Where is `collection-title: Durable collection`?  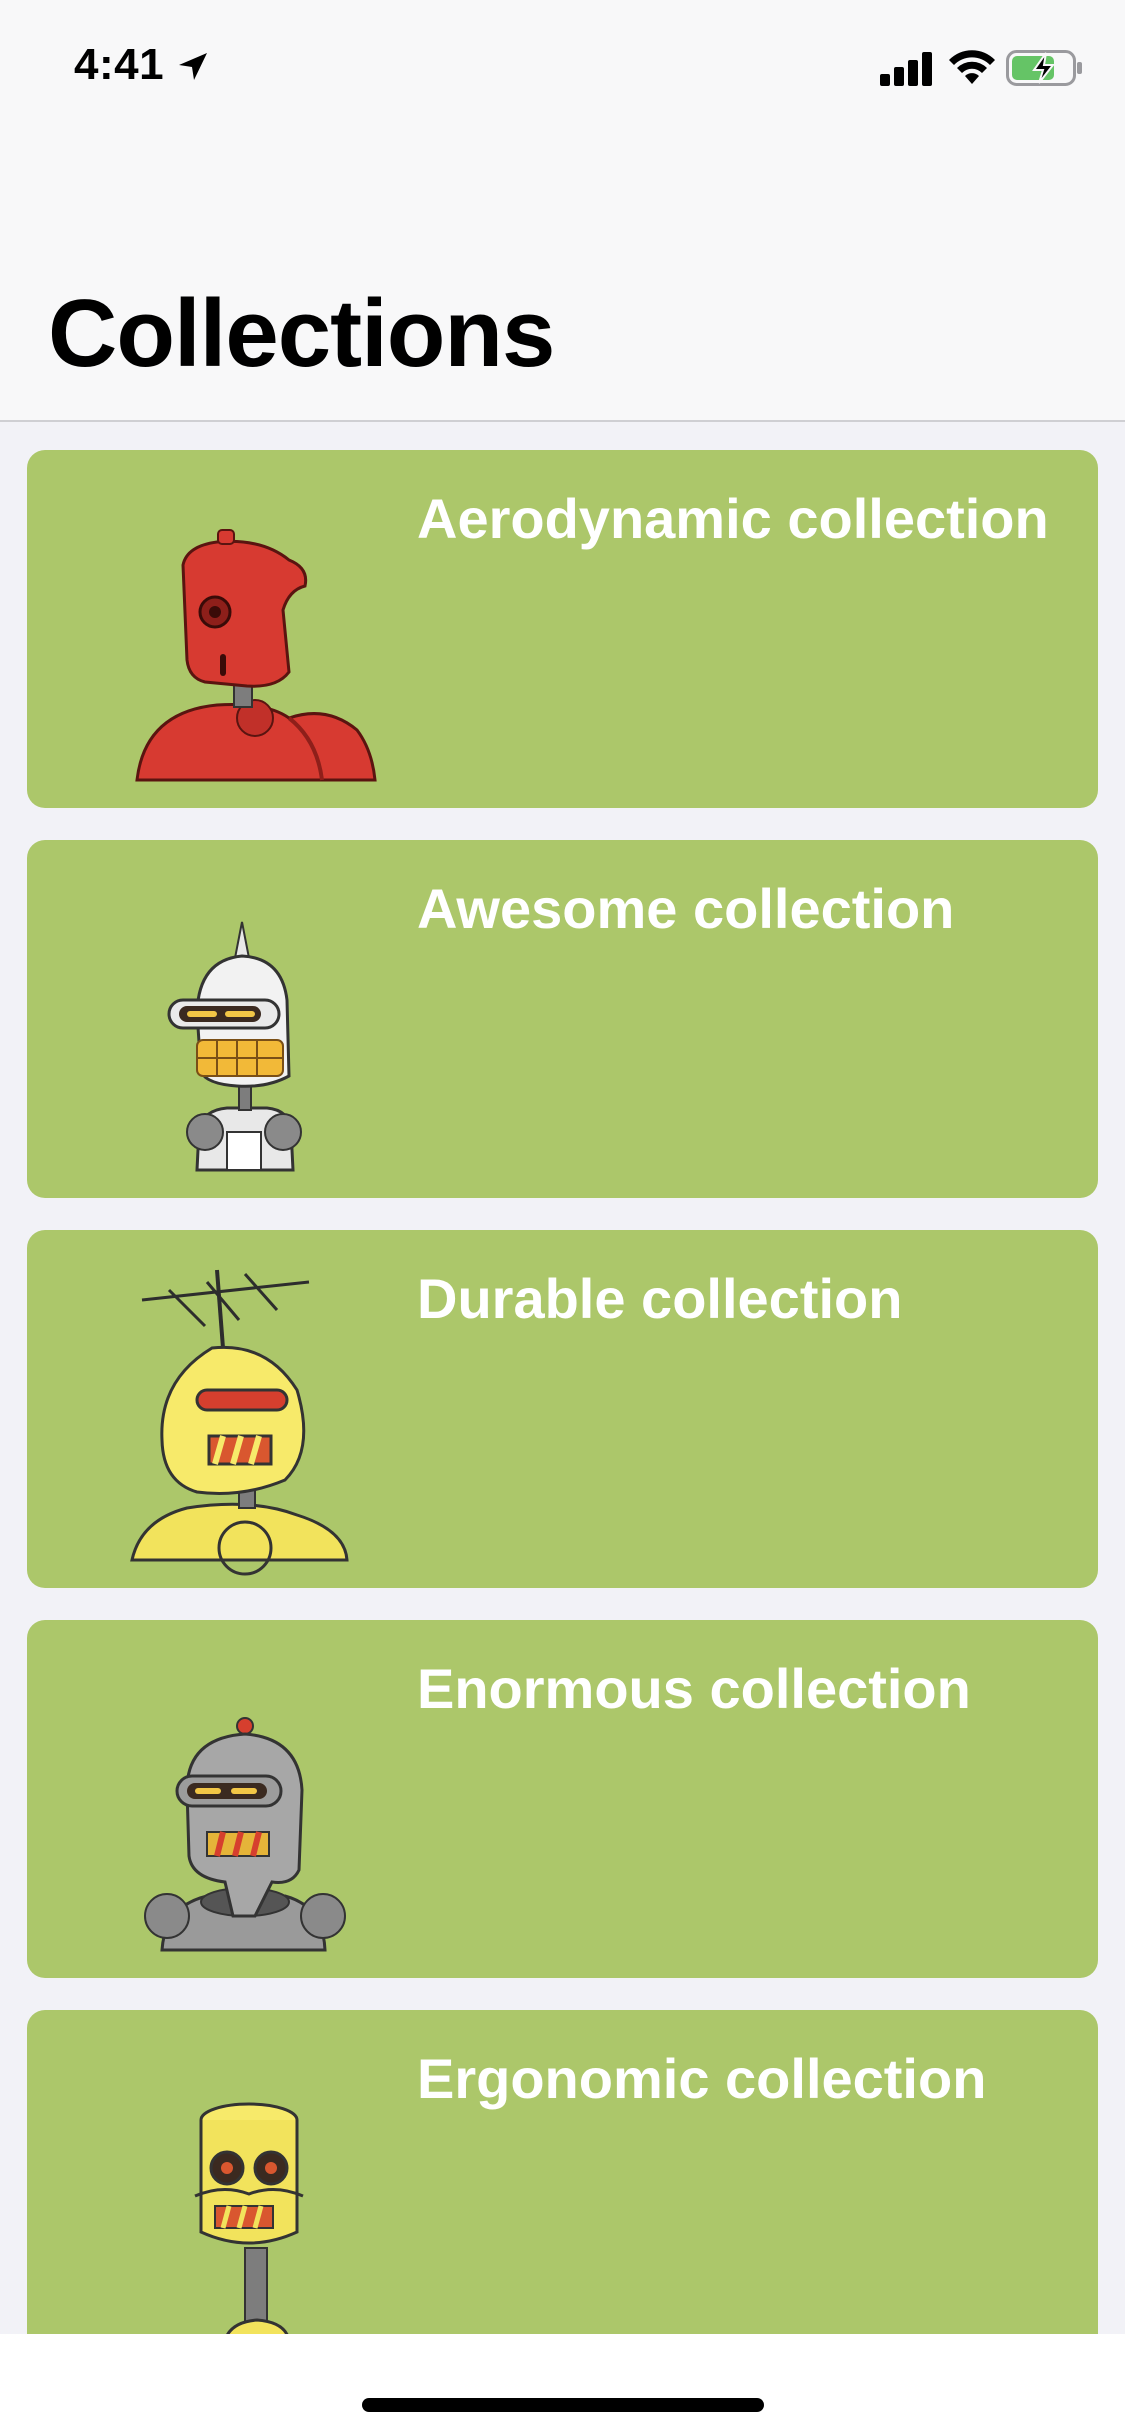
collection-title: Durable collection is located at coordinates (660, 1298).